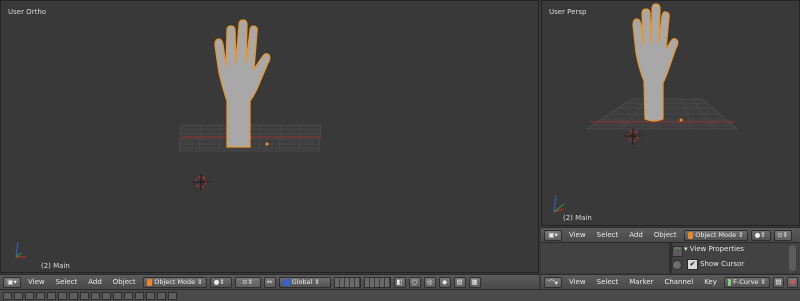 The height and width of the screenshot is (301, 800). Describe the element at coordinates (377, 282) in the screenshot. I see `layer-buttons-b` at that location.